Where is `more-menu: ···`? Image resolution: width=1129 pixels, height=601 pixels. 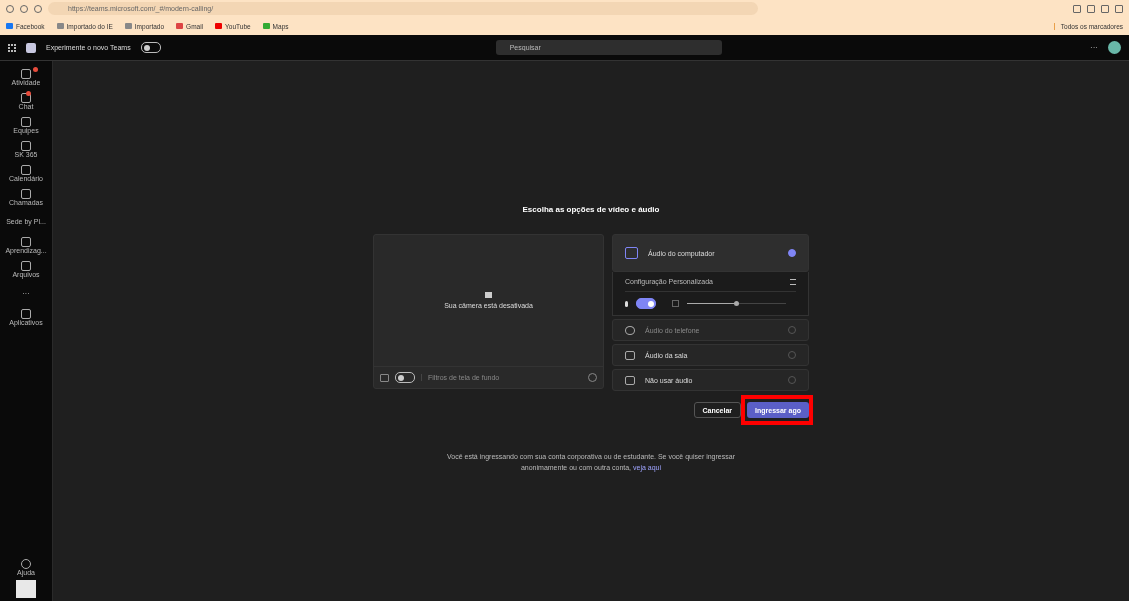
more-menu: ··· is located at coordinates (1094, 47).